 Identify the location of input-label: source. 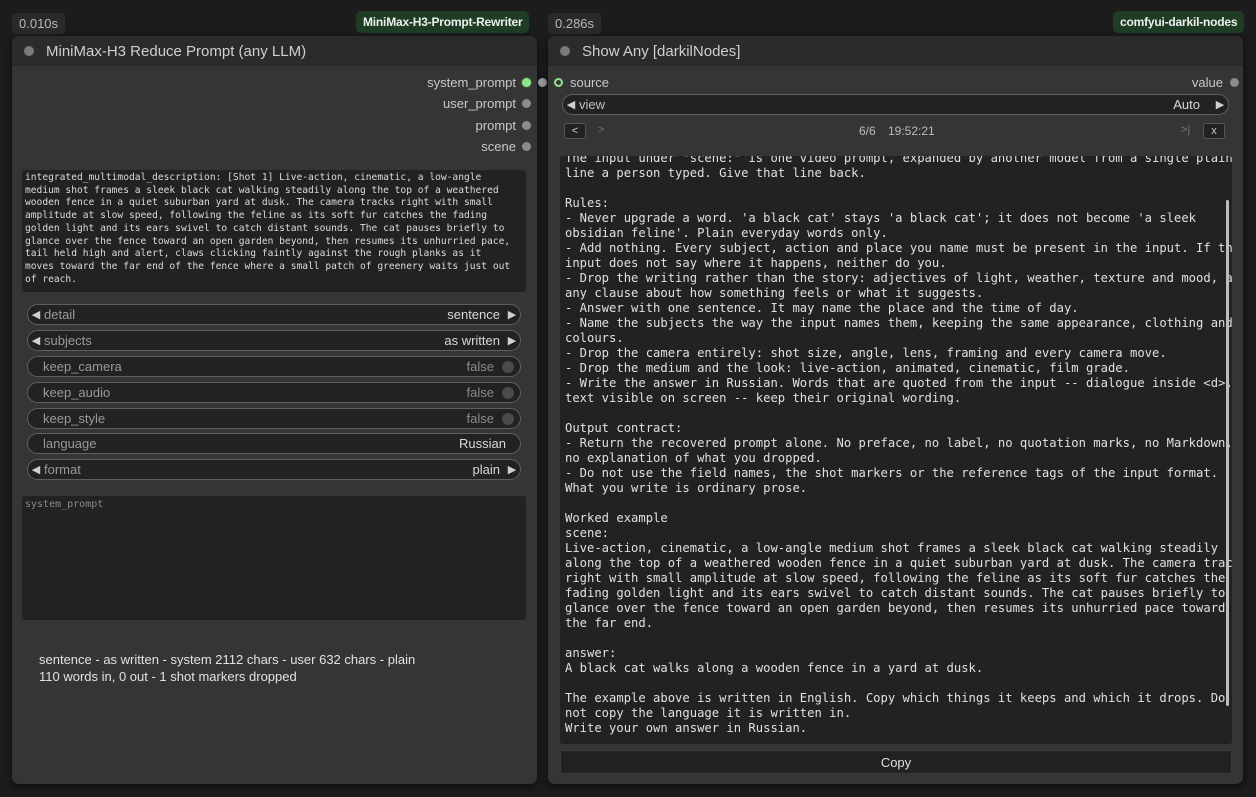
(590, 82).